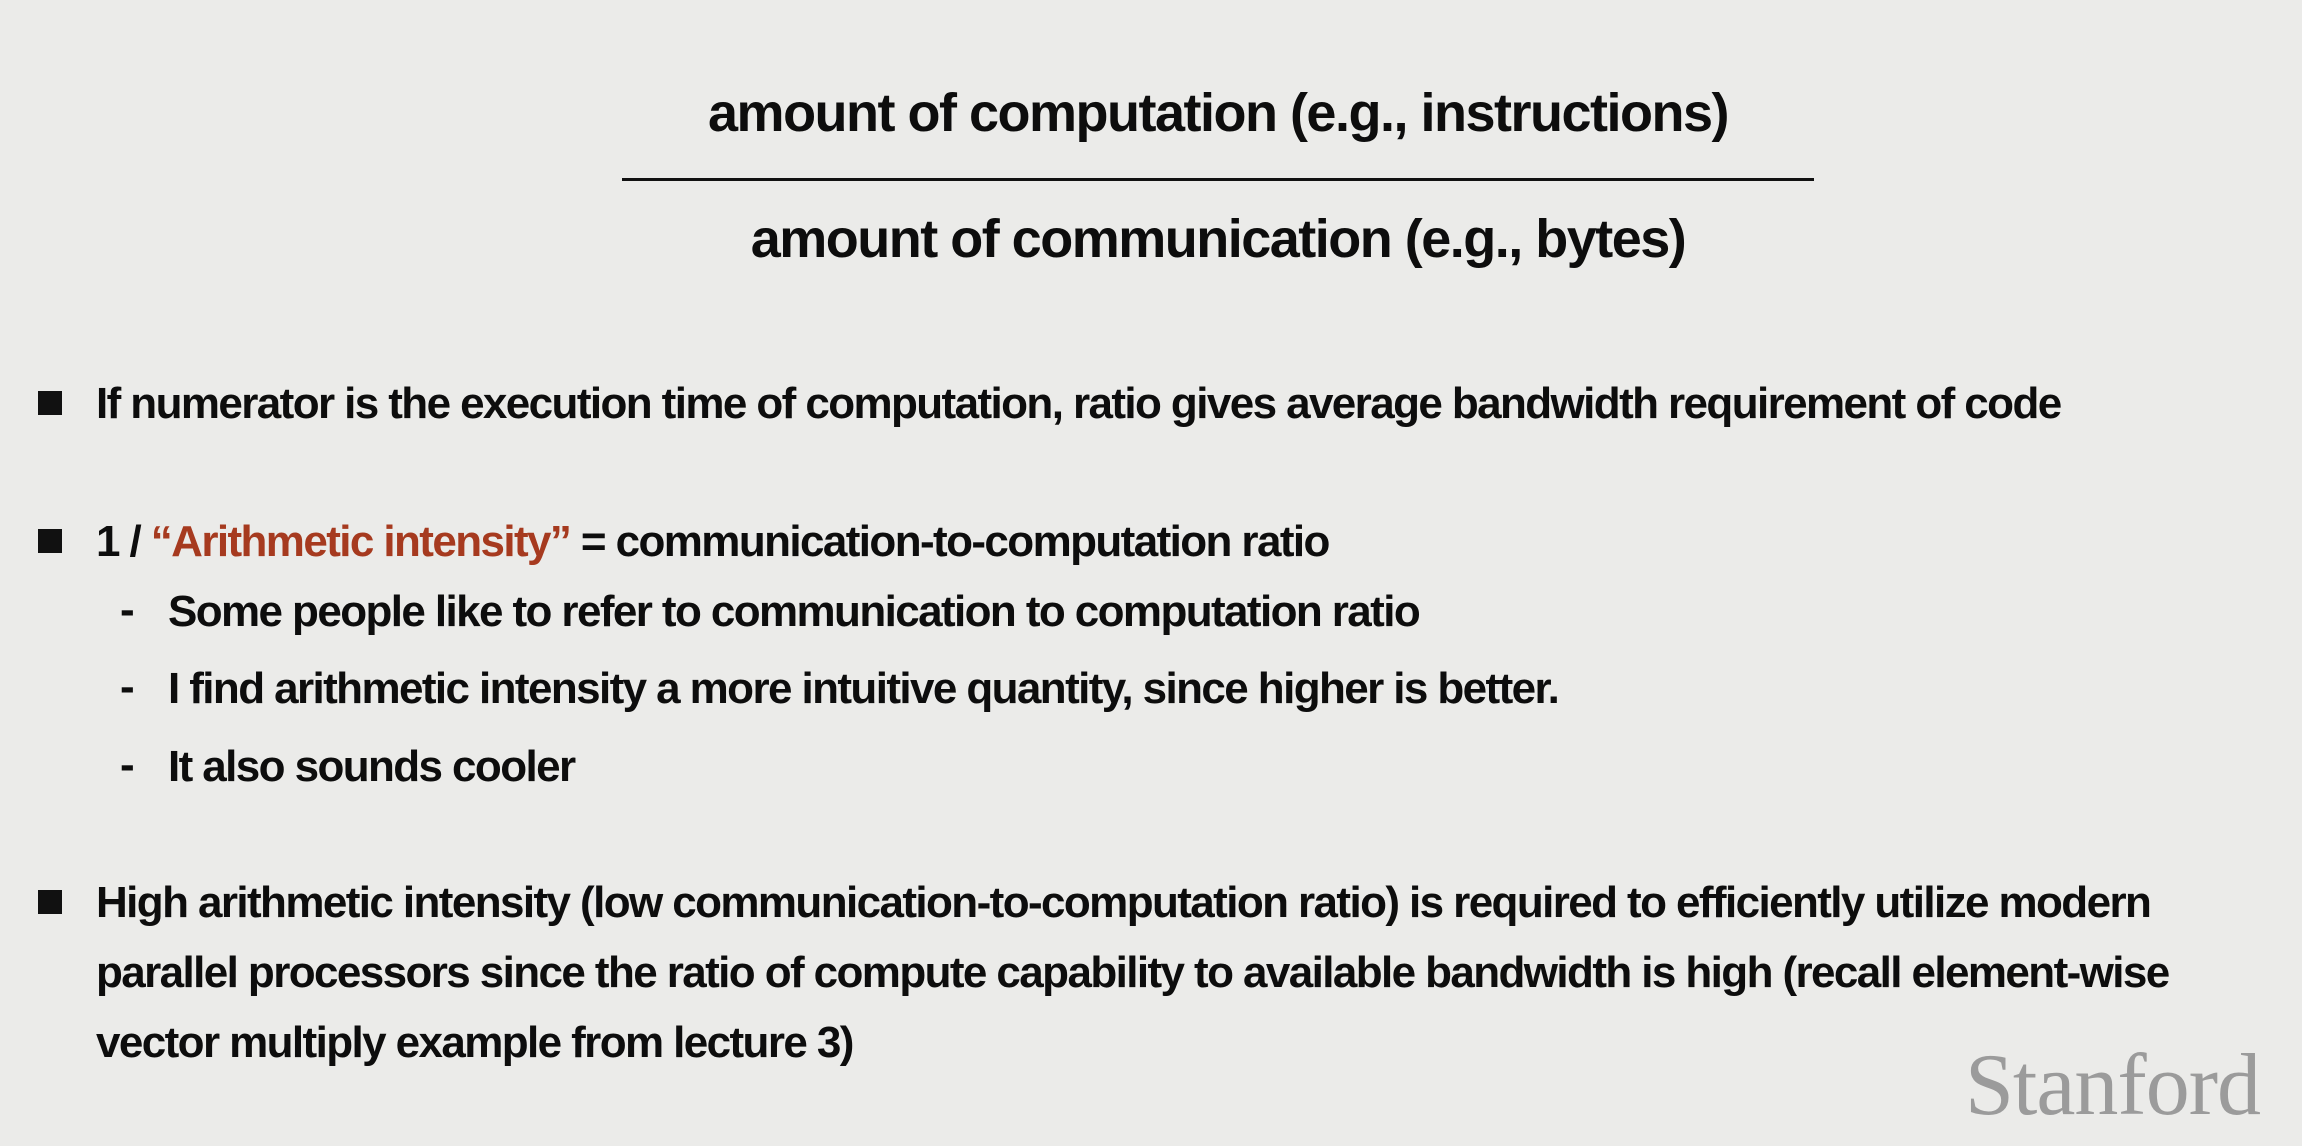 Image resolution: width=2302 pixels, height=1146 pixels. What do you see at coordinates (475, 1042) in the screenshot?
I see `bullet-3-line-3: vector multiply example from lecture 3)` at bounding box center [475, 1042].